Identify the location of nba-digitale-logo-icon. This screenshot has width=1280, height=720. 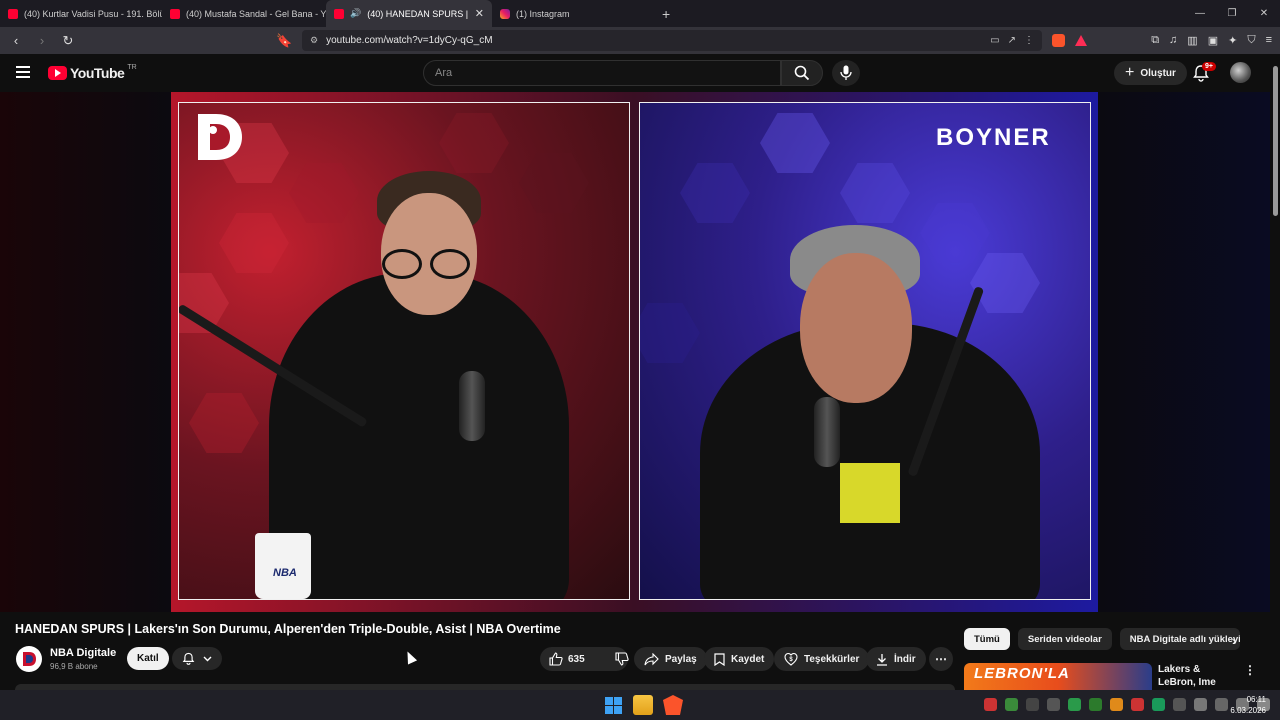
(220, 137).